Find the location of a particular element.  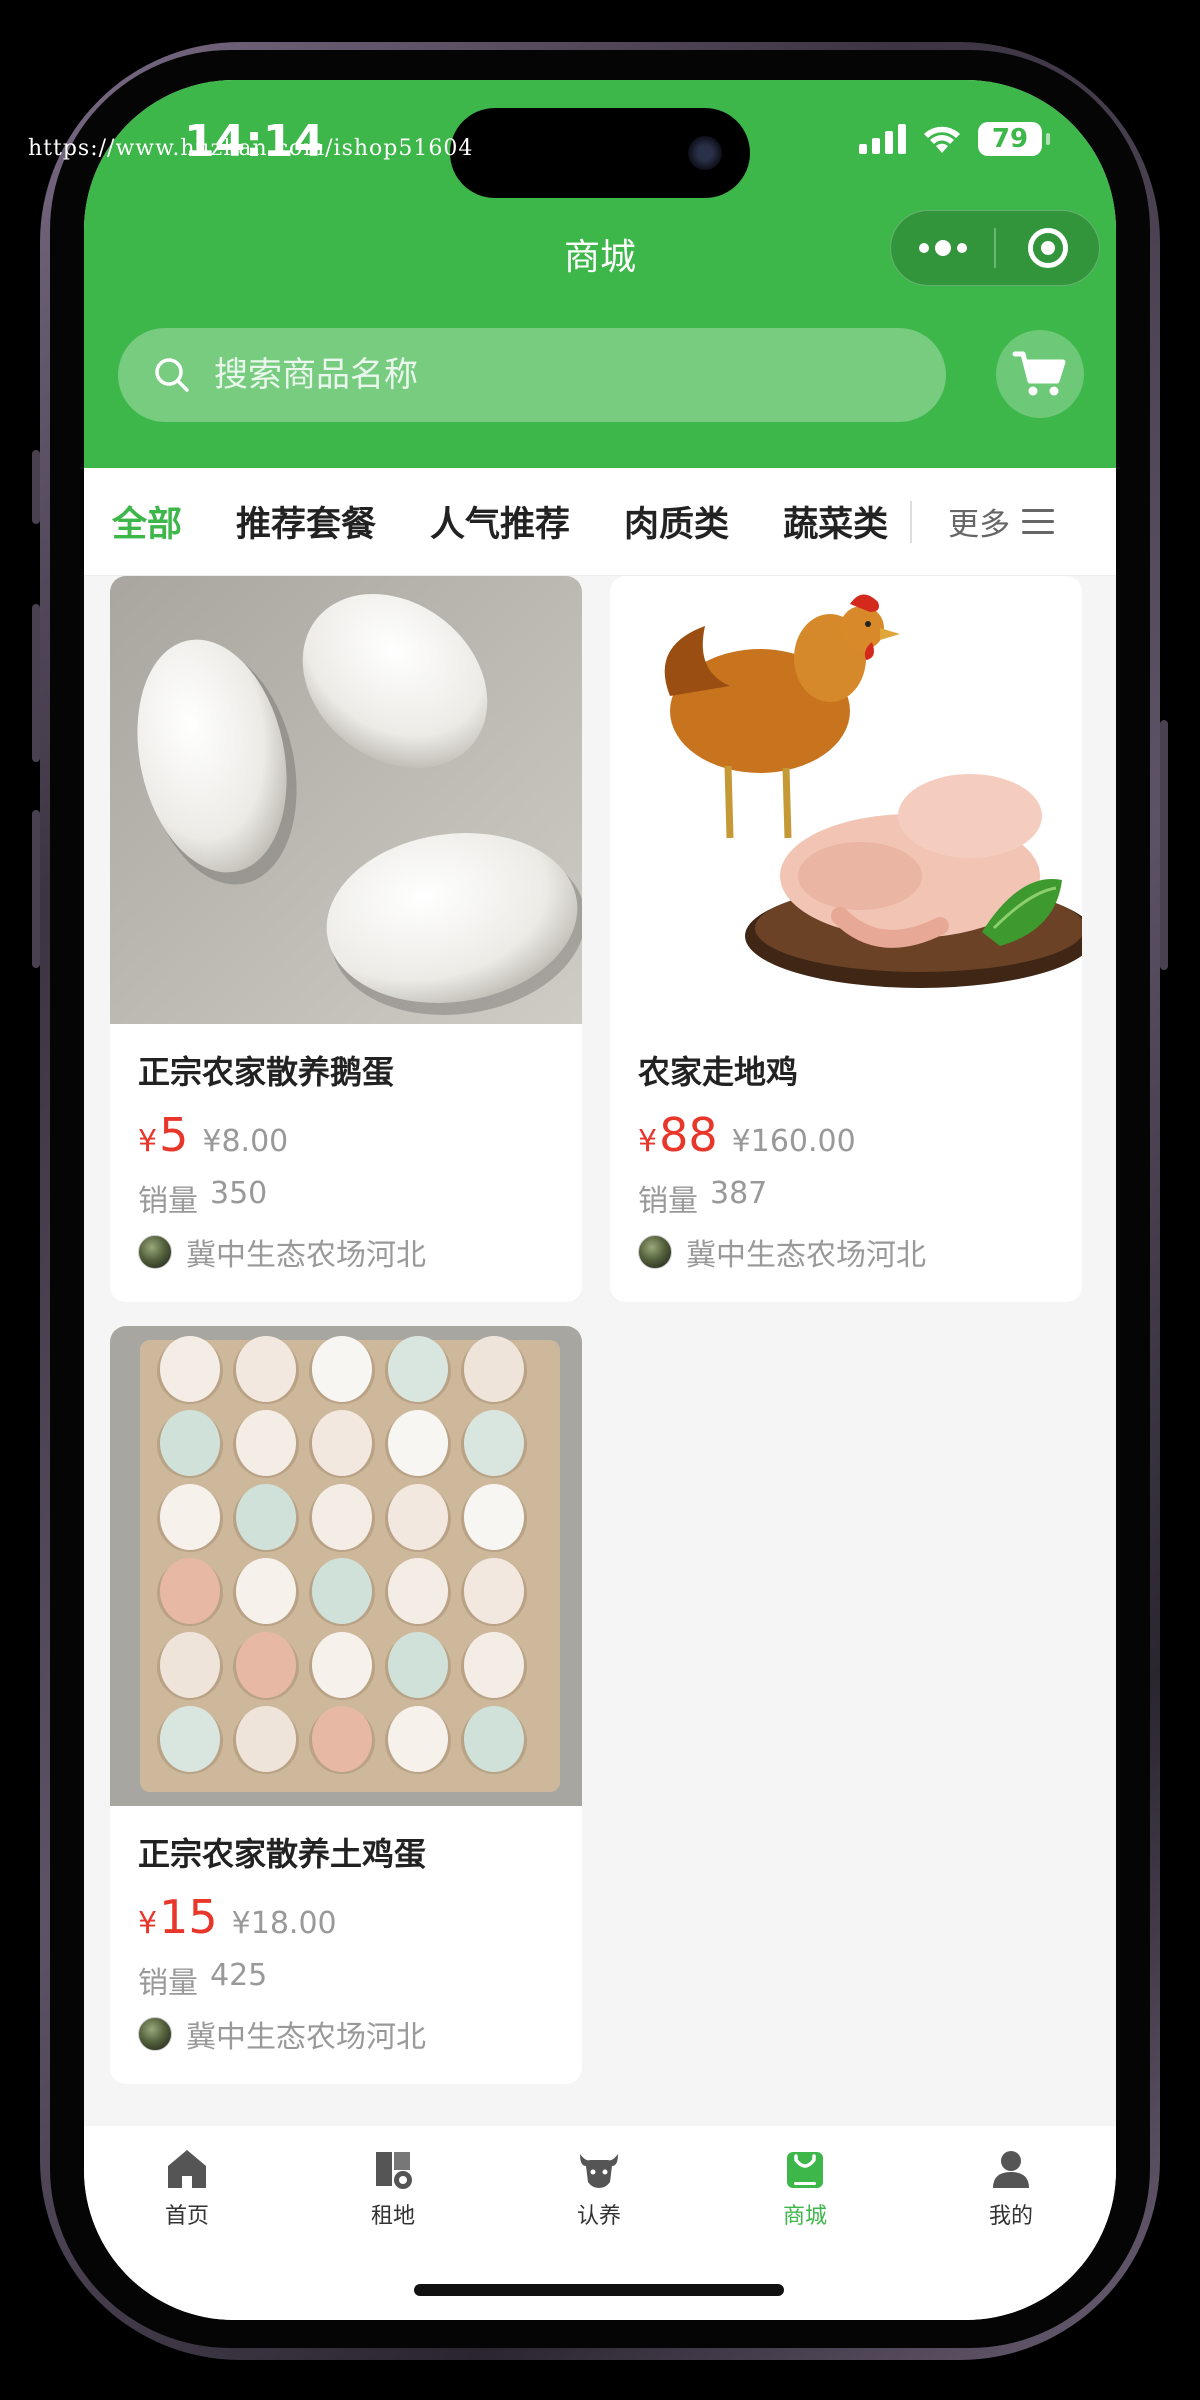

tab-vegetables: 蔬菜类 is located at coordinates (835, 521).